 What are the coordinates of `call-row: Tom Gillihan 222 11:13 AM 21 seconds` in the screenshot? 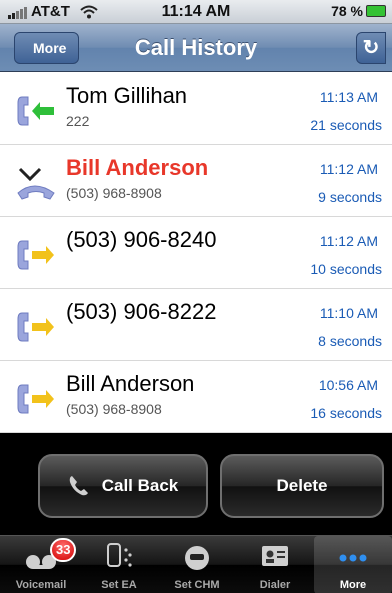 It's located at (196, 109).